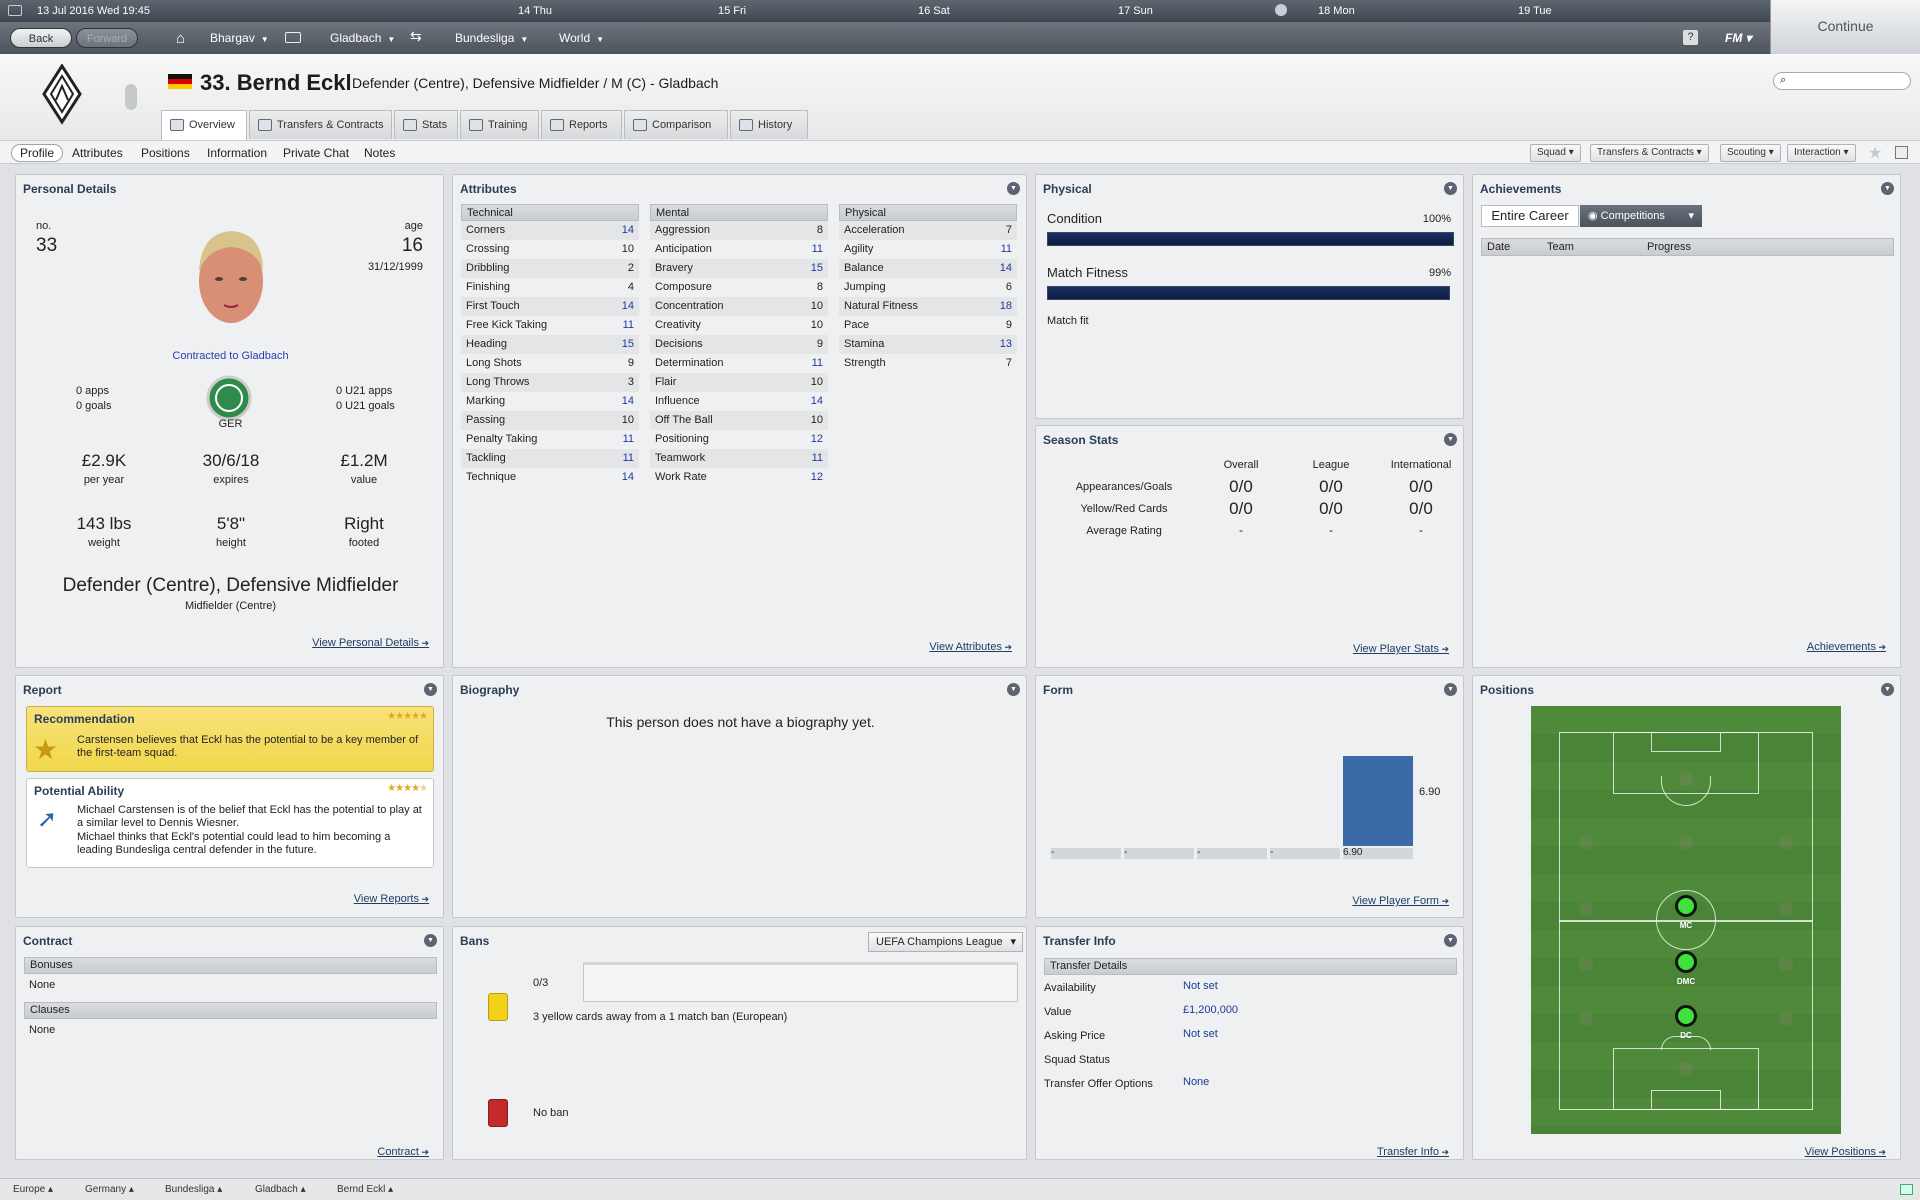 The image size is (1920, 1200). What do you see at coordinates (1738, 38) in the screenshot?
I see `fm-menu: FM ▾` at bounding box center [1738, 38].